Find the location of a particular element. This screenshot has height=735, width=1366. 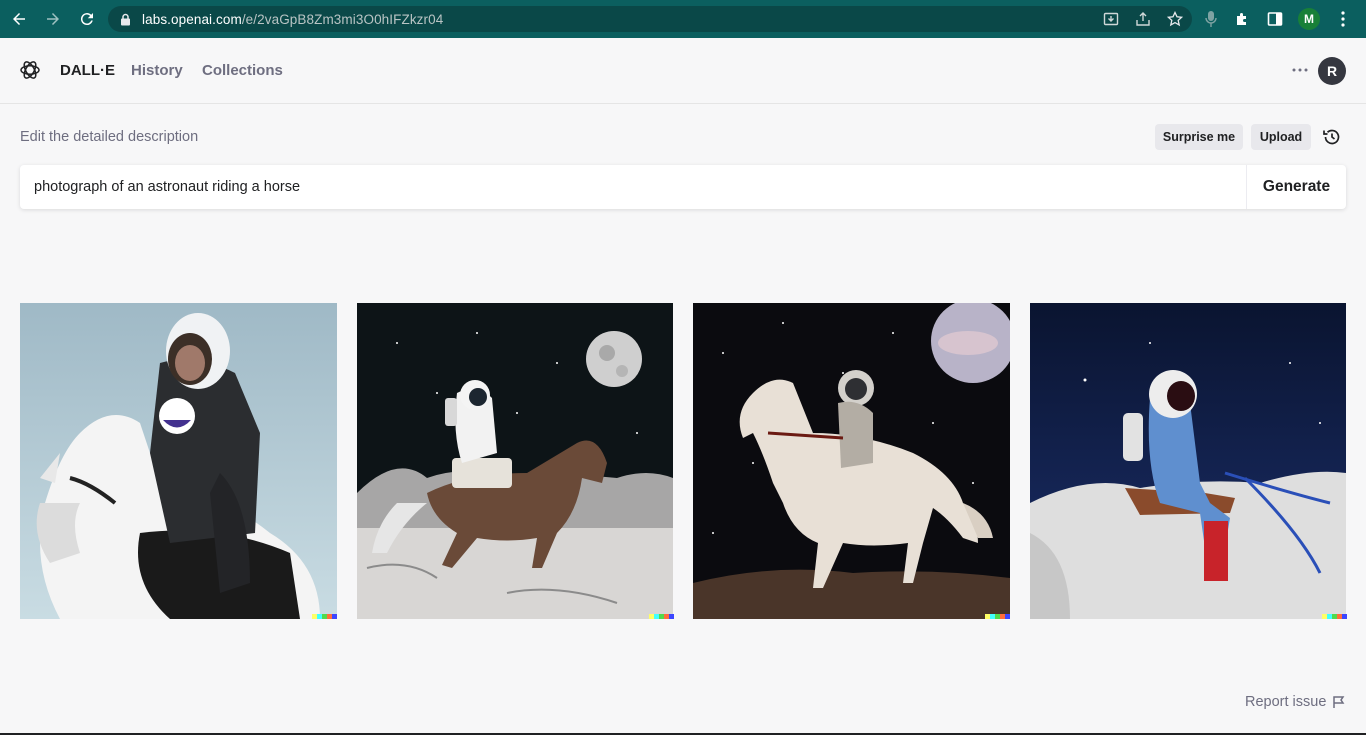

upload-button: Upload is located at coordinates (1281, 137).